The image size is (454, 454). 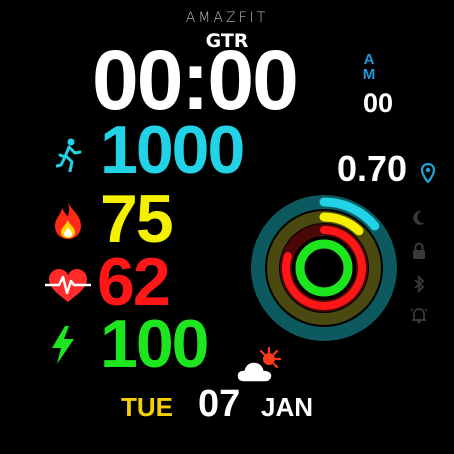 I want to click on time-display: 00:00, so click(x=195, y=80).